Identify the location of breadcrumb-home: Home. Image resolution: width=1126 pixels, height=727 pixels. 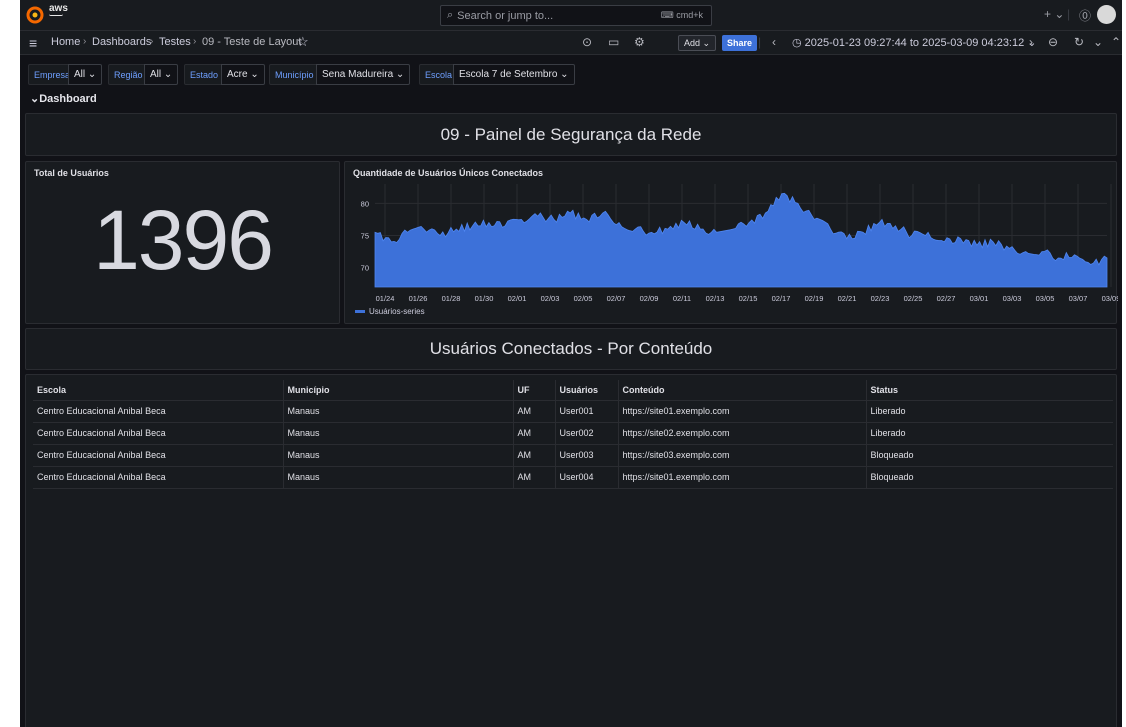
(65, 42).